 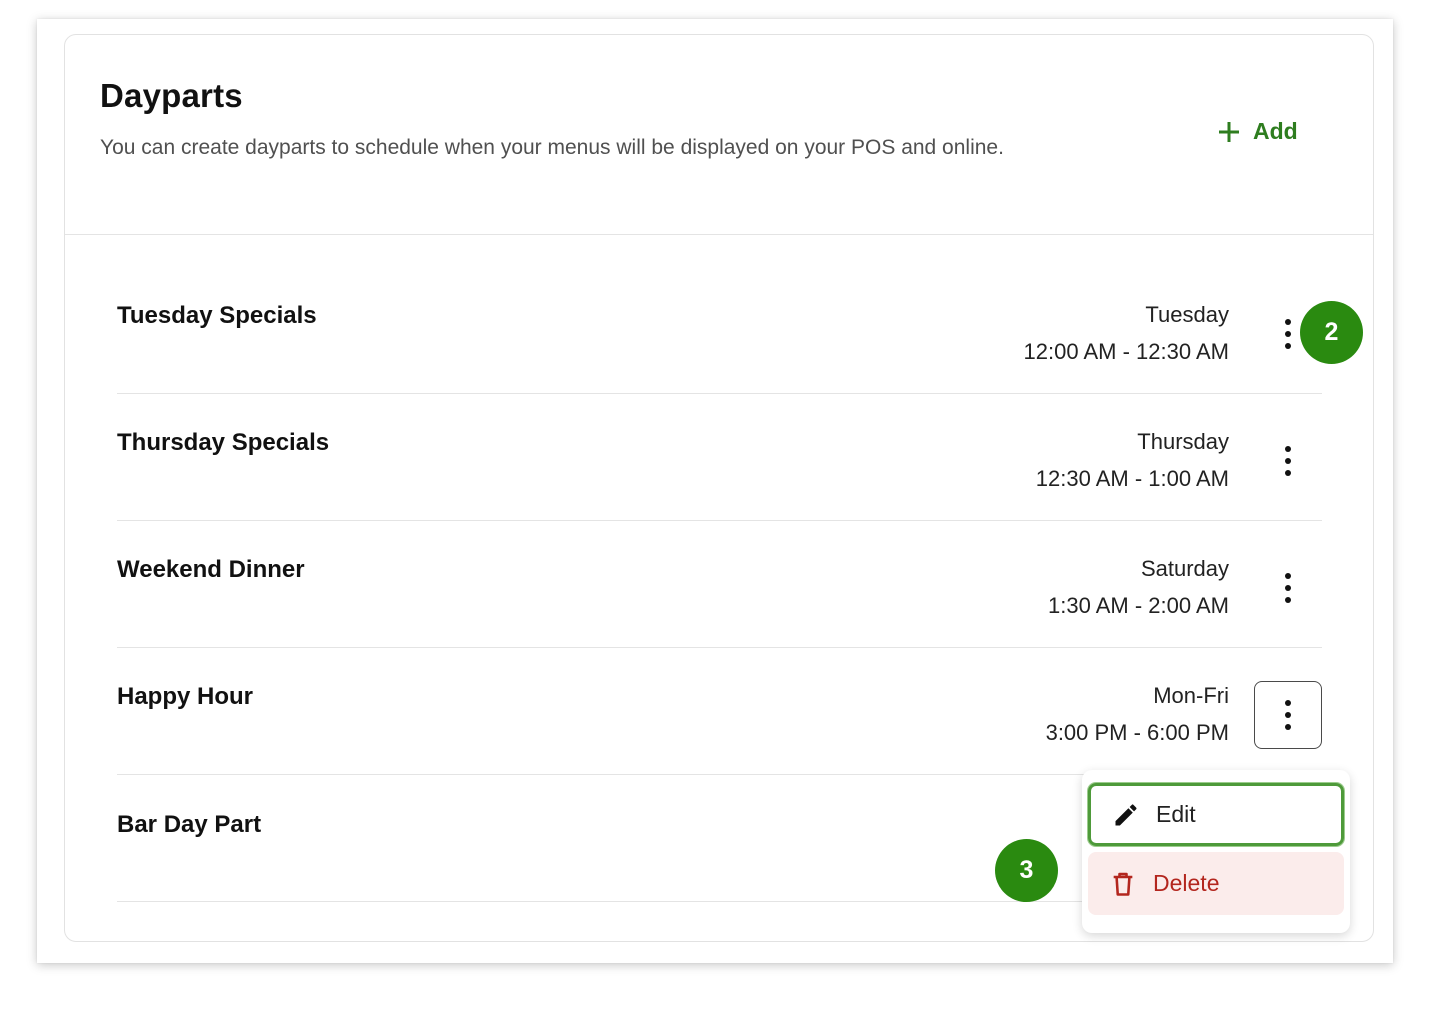 I want to click on daypart-name: Bar Day Part, so click(x=189, y=824).